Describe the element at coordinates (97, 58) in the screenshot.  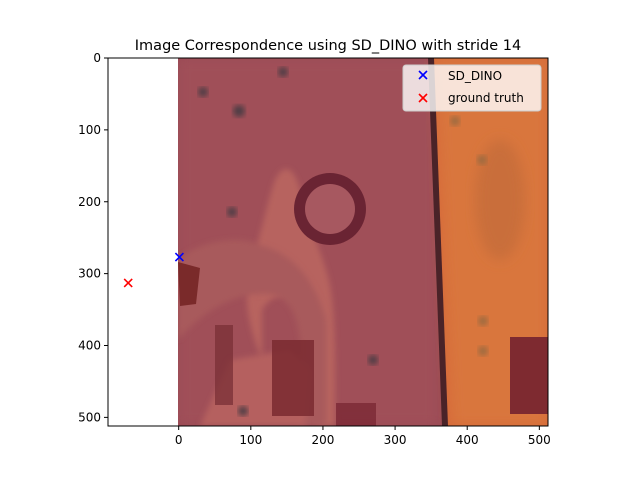
I see `y-tick-label: 0` at that location.